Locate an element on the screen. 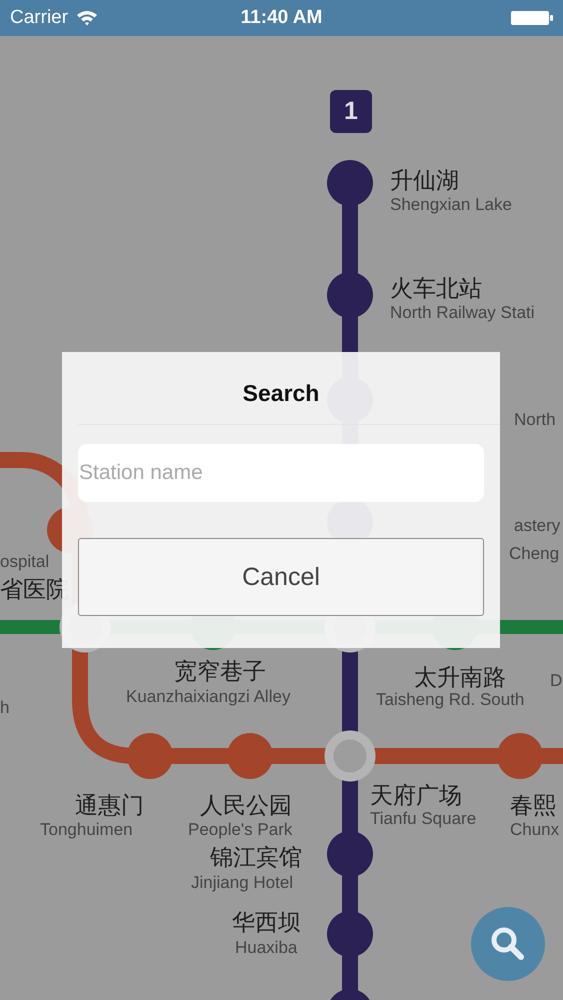 The image size is (563, 1000). cancel-button: Cancel is located at coordinates (281, 577).